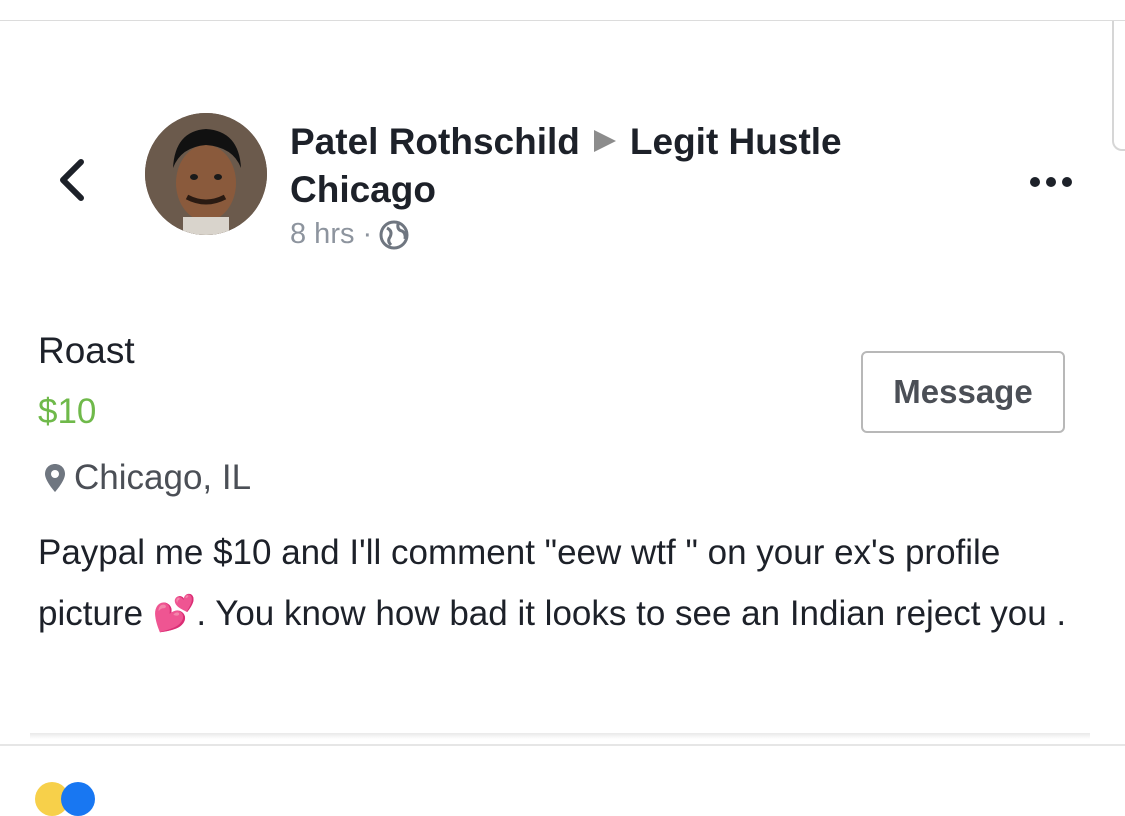 The width and height of the screenshot is (1125, 816). Describe the element at coordinates (562, 745) in the screenshot. I see `bottom-divider` at that location.